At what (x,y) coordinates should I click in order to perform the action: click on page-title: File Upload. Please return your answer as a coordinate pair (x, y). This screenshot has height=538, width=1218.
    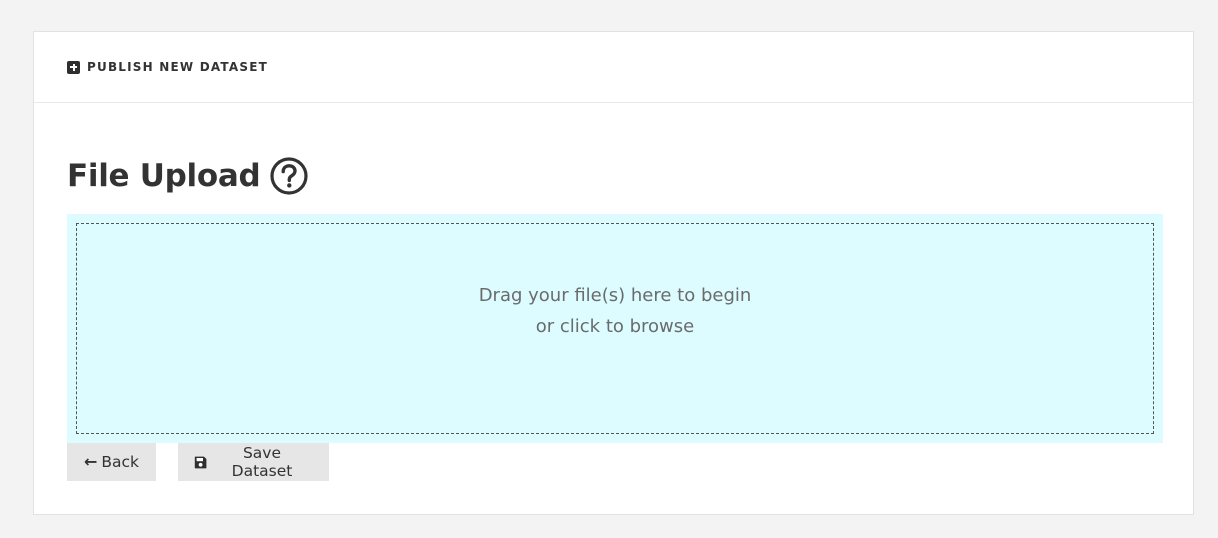
    Looking at the image, I should click on (164, 176).